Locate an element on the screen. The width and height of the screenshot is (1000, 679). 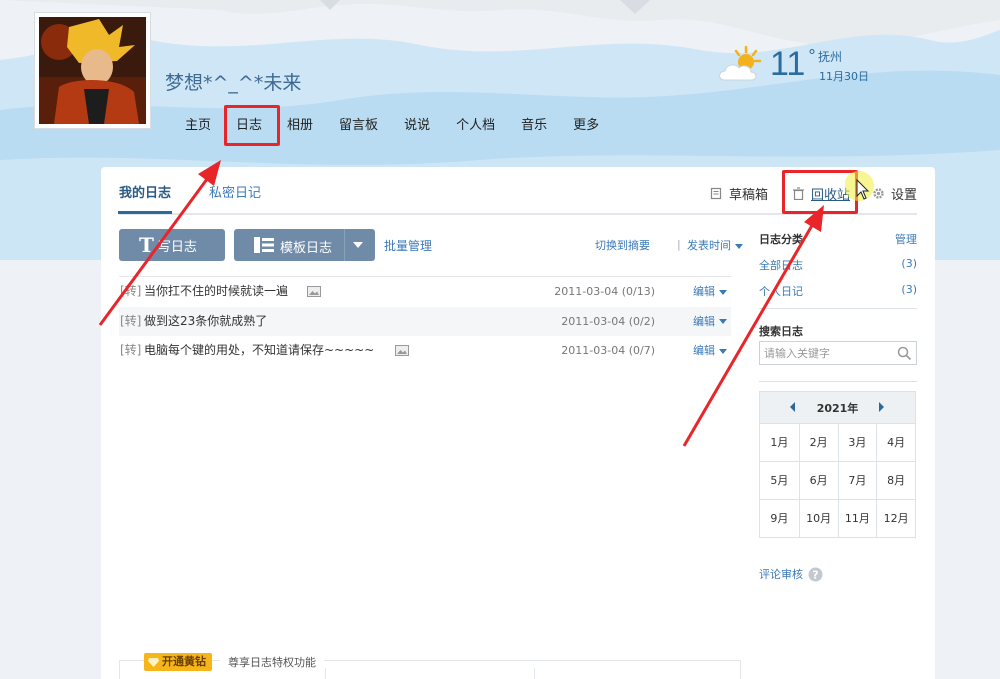
sort-by-time-dropdown: 发表时间 is located at coordinates (715, 245).